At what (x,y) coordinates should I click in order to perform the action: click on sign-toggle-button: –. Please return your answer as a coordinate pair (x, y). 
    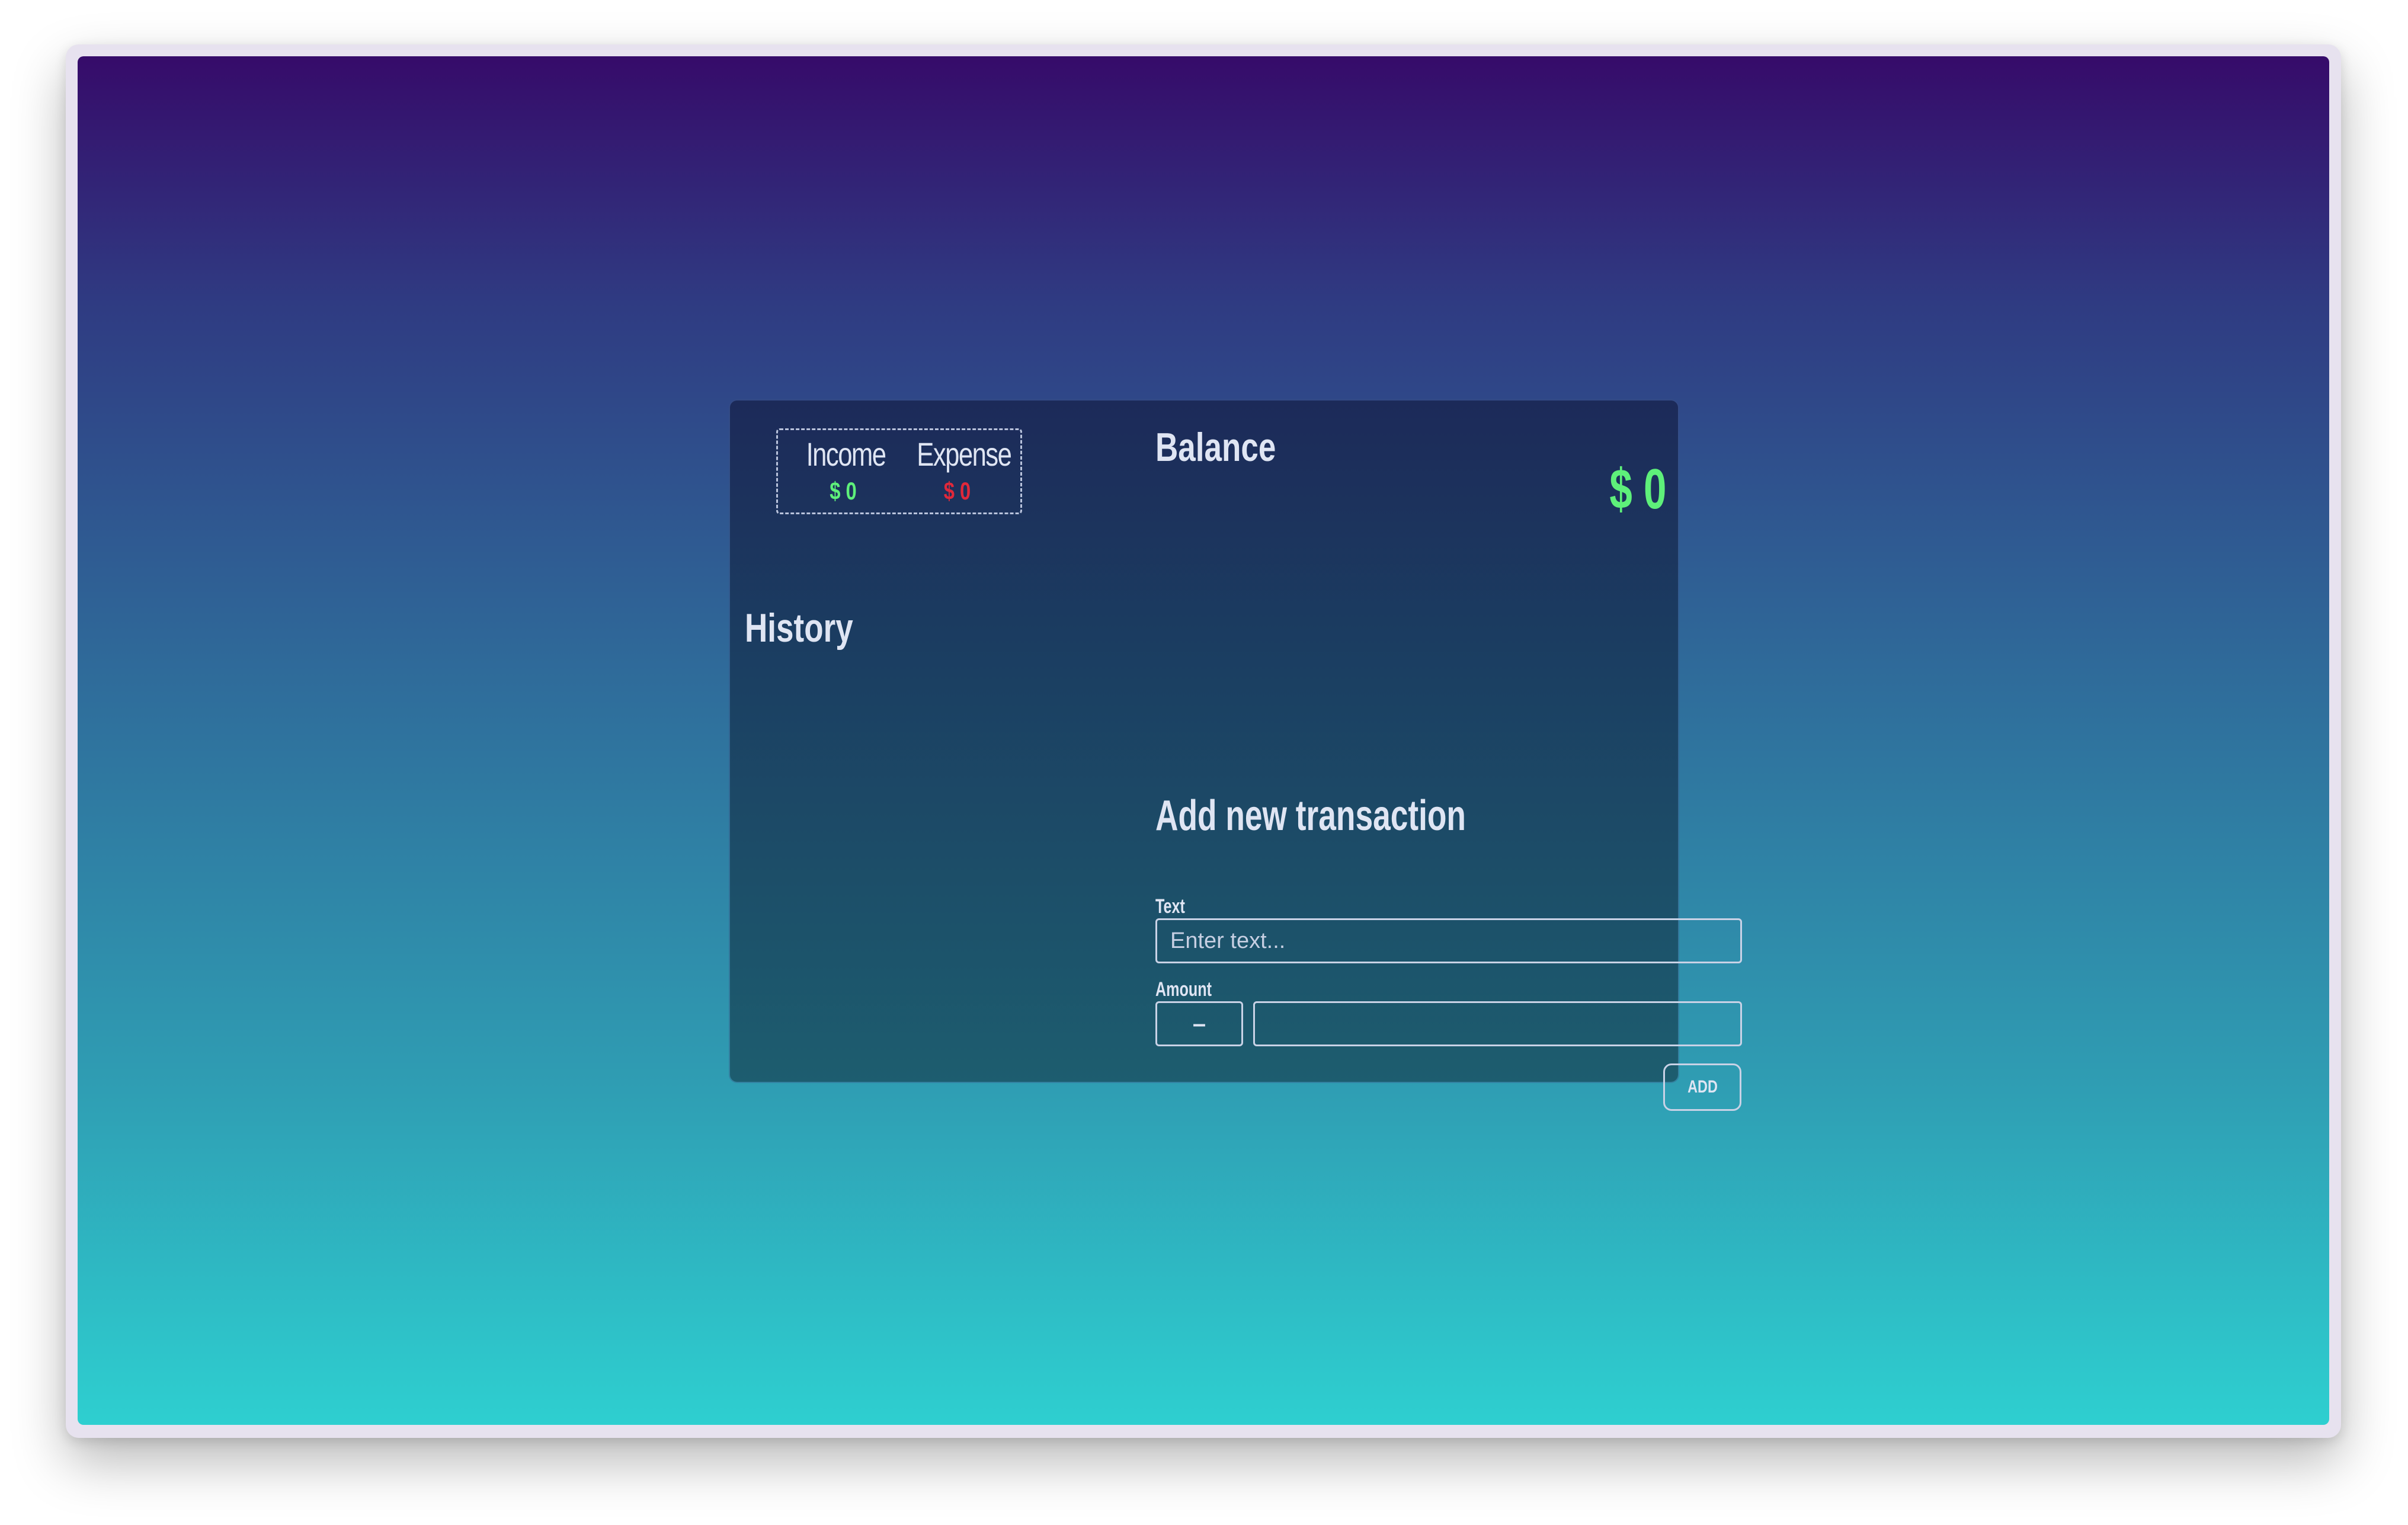
    Looking at the image, I should click on (1199, 1024).